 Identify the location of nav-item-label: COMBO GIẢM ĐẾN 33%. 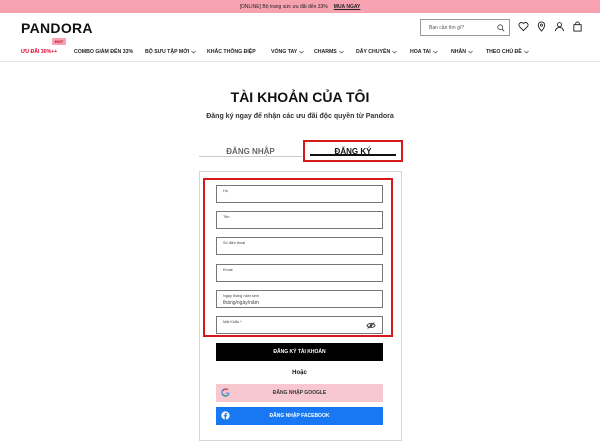
(104, 52).